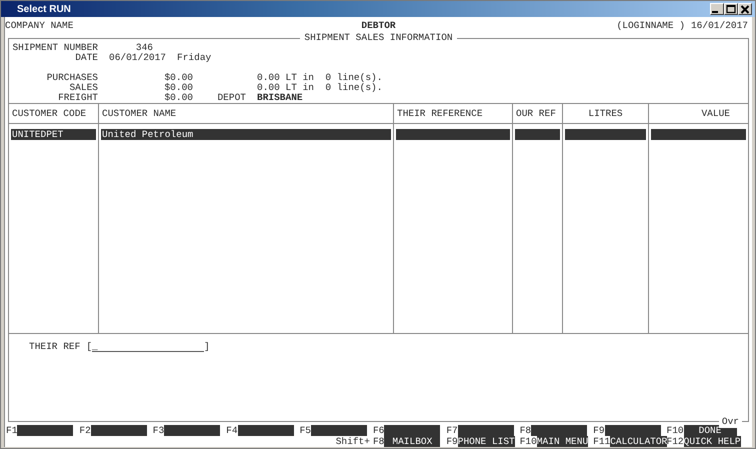  I want to click on column-header: LITRES, so click(605, 113).